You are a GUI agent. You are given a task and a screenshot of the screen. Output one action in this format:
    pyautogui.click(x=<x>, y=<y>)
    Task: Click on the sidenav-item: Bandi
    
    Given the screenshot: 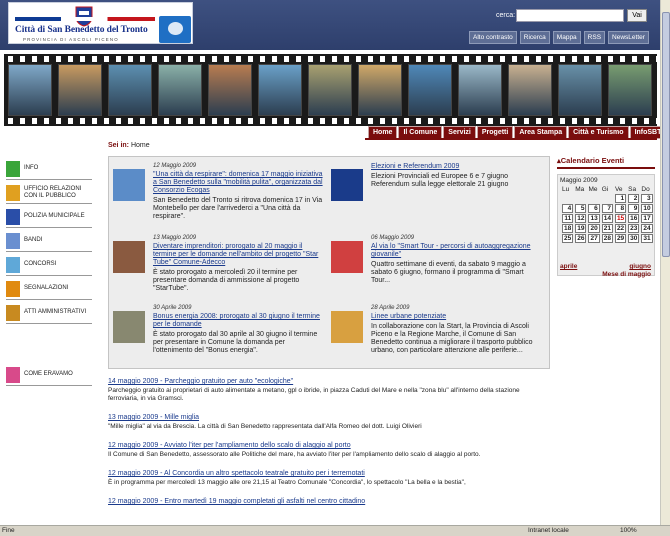 What is the action you would take?
    pyautogui.click(x=49, y=241)
    